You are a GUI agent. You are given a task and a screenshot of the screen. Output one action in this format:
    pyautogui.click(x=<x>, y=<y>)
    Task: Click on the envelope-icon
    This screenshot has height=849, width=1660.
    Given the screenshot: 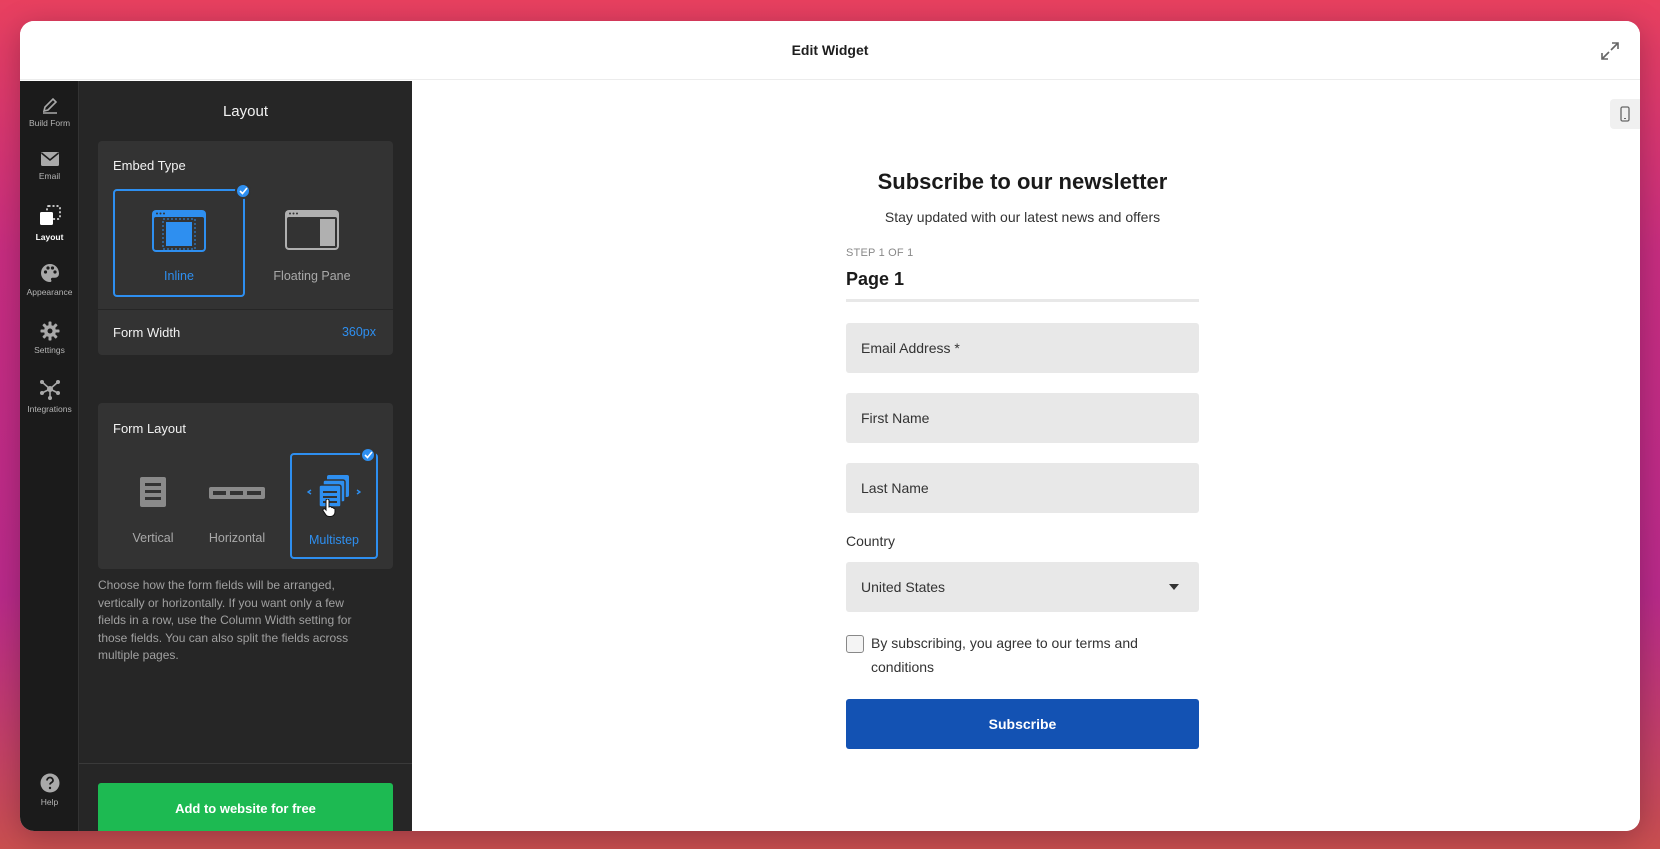 What is the action you would take?
    pyautogui.click(x=49, y=159)
    